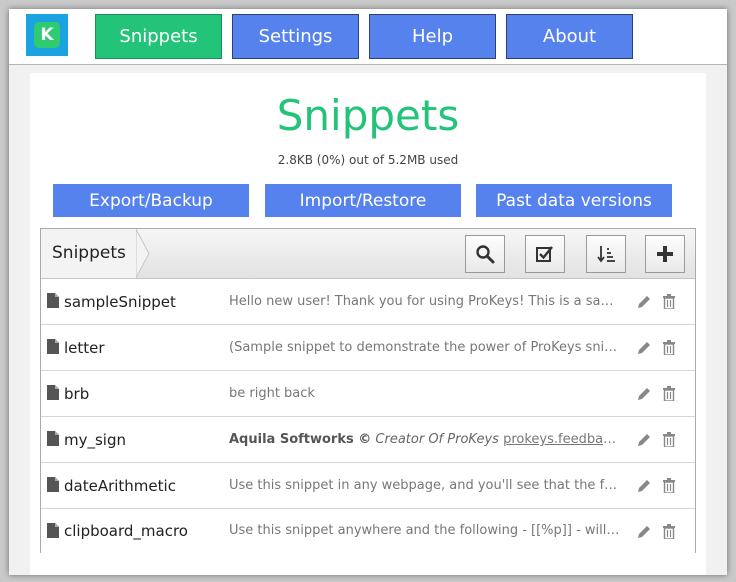  What do you see at coordinates (77, 394) in the screenshot?
I see `snippet-name: brb` at bounding box center [77, 394].